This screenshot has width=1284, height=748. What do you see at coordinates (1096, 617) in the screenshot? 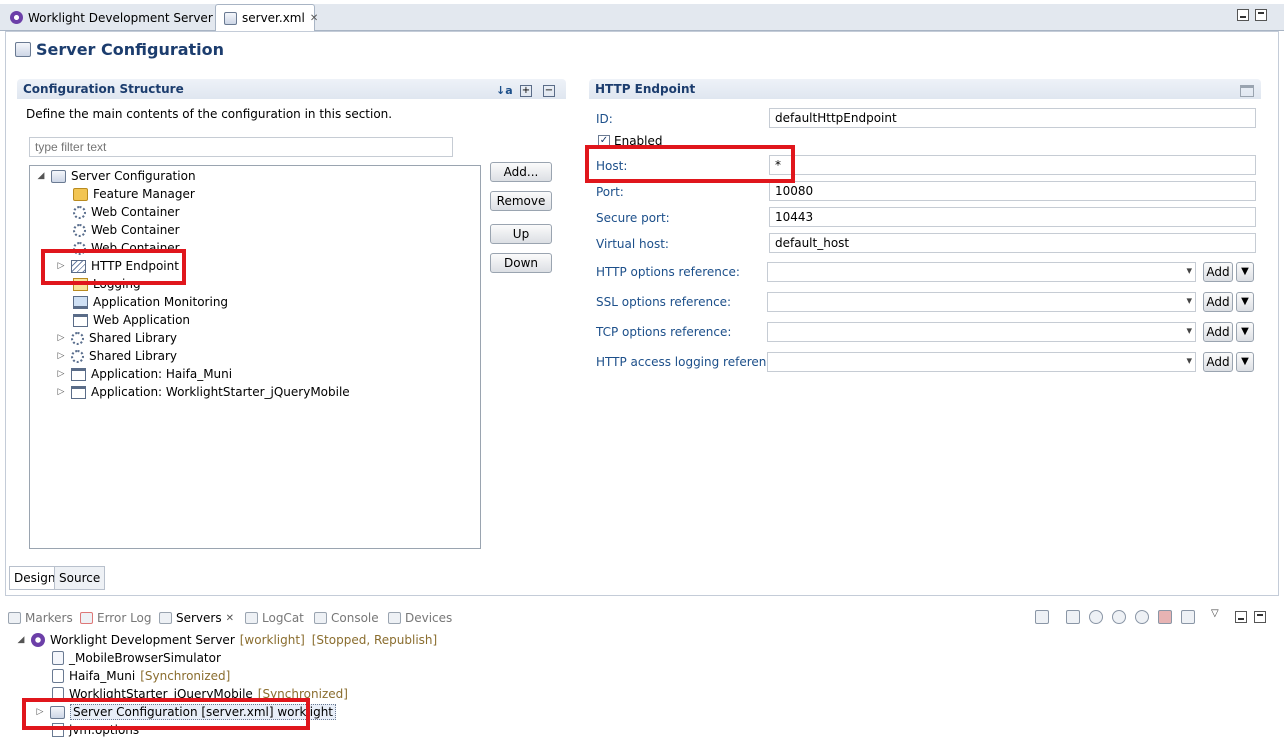
I see `debug-icon` at bounding box center [1096, 617].